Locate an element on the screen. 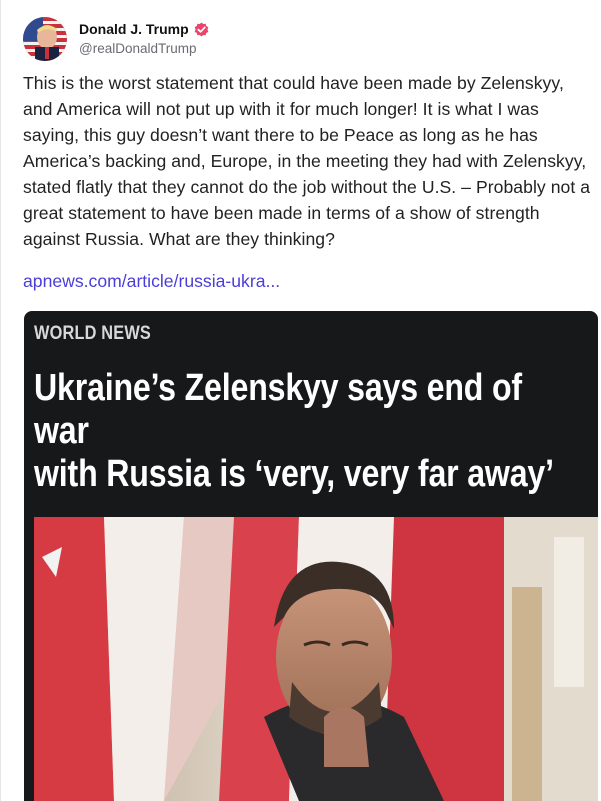 This screenshot has height=801, width=601. author-info: Donald J. Trump @realDonaldTrump is located at coordinates (144, 39).